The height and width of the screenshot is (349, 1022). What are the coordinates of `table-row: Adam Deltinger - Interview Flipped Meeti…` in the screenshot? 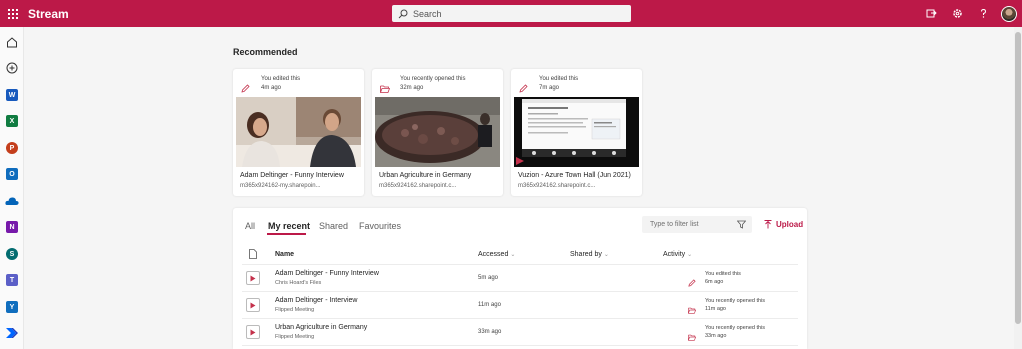 It's located at (520, 305).